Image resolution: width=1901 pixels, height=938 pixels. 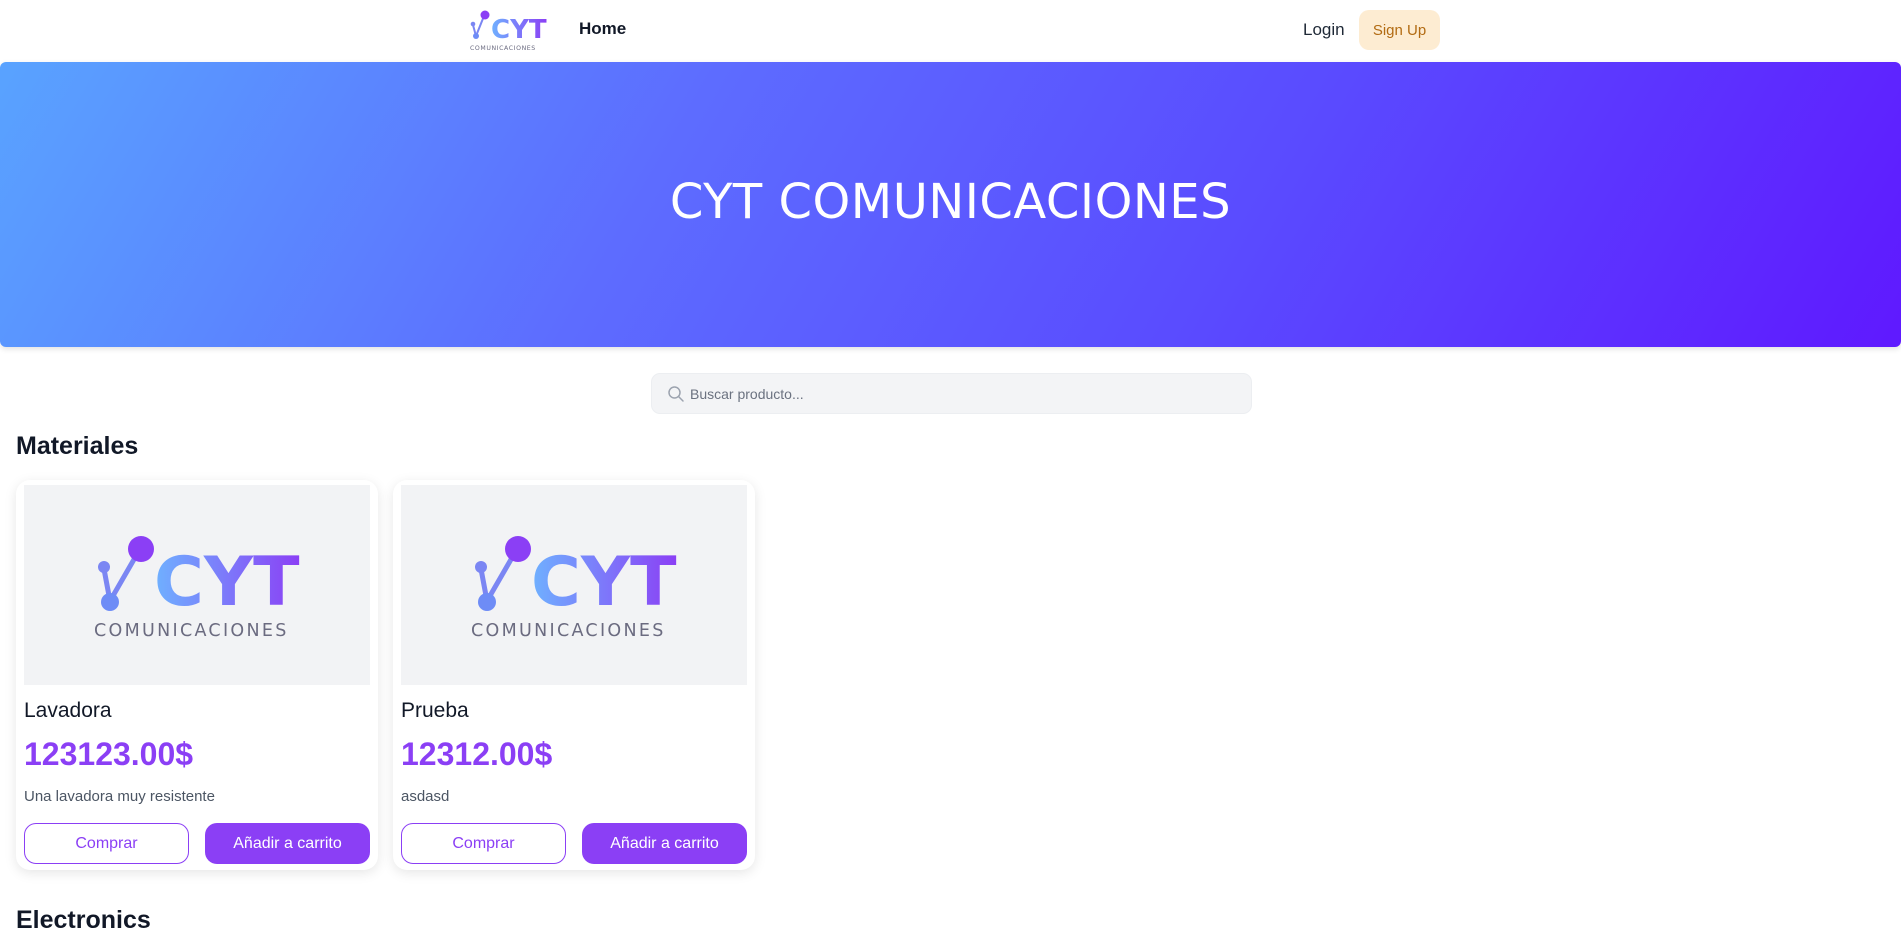 I want to click on hero-title: CYT COMUNICACIONES, so click(x=950, y=202).